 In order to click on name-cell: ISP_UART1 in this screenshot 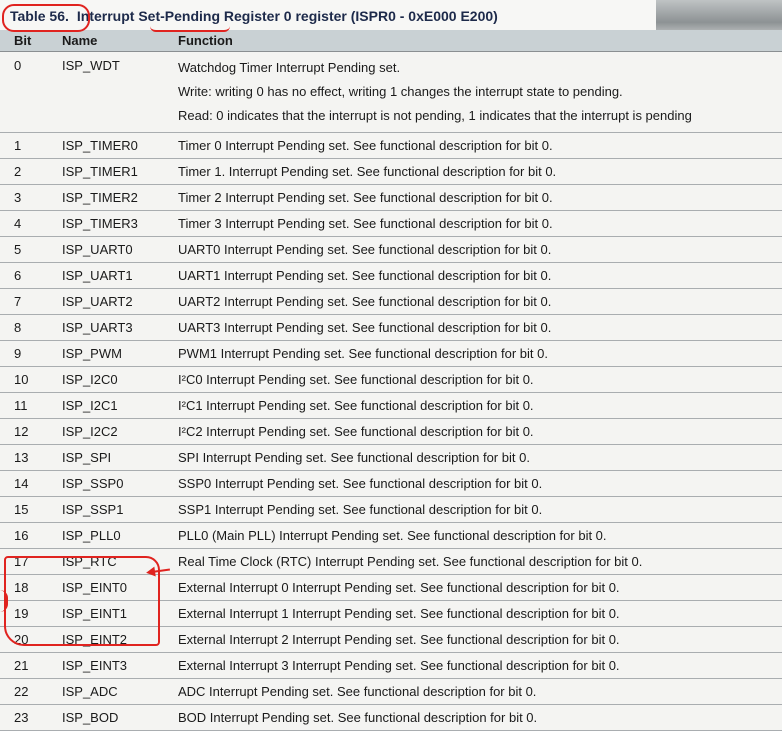, I will do `click(120, 275)`.